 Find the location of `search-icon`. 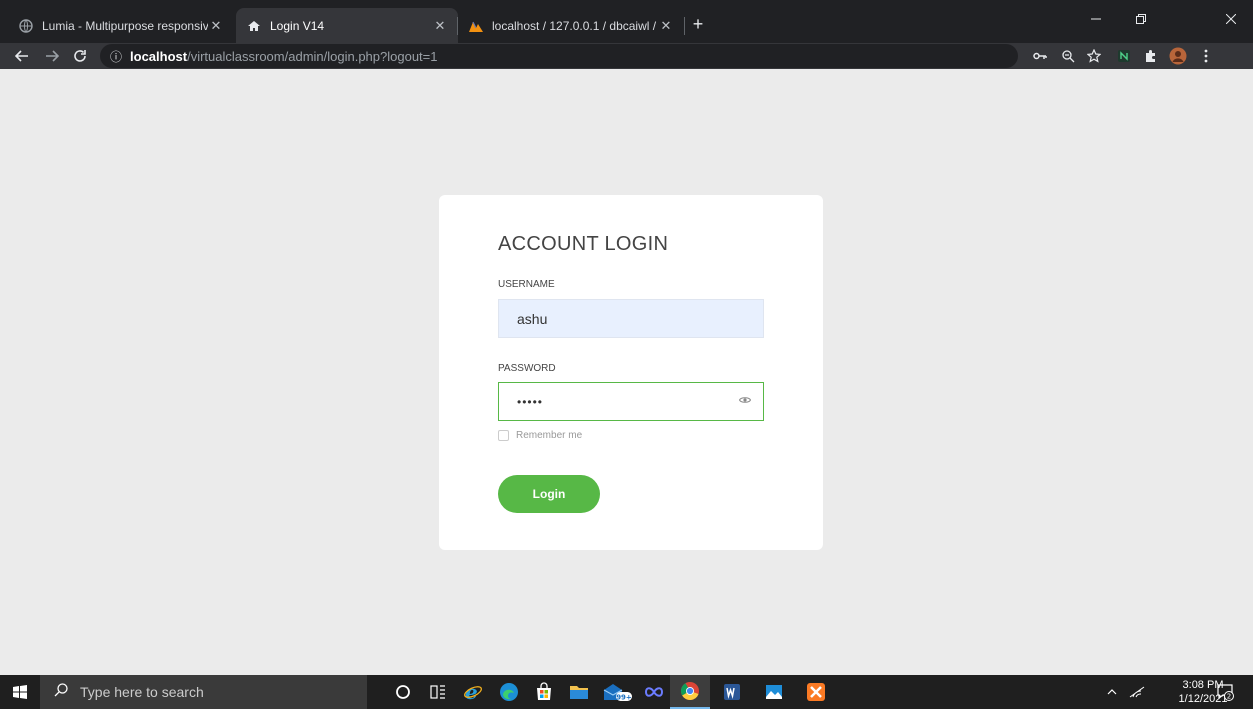

search-icon is located at coordinates (61, 692).